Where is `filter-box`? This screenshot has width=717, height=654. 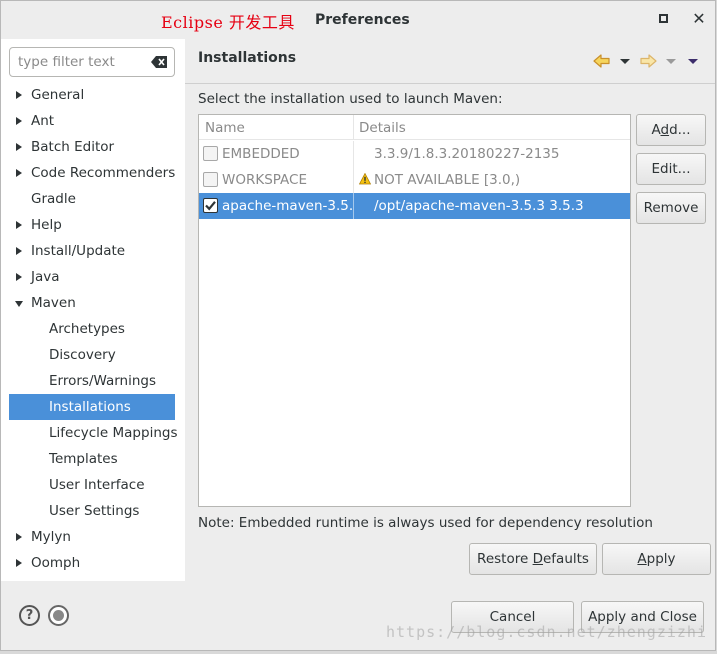 filter-box is located at coordinates (92, 62).